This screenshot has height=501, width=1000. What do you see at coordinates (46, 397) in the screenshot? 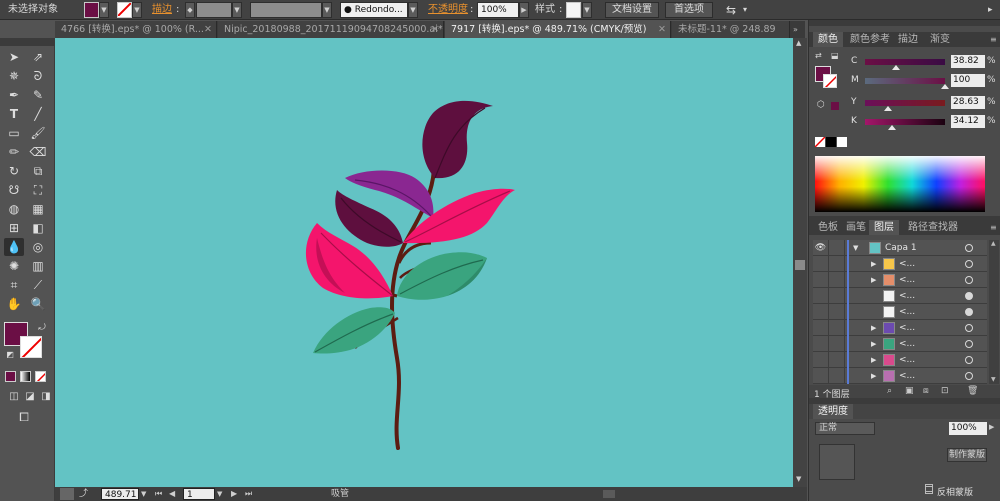
I see `draw-inside-icon: ◨` at bounding box center [46, 397].